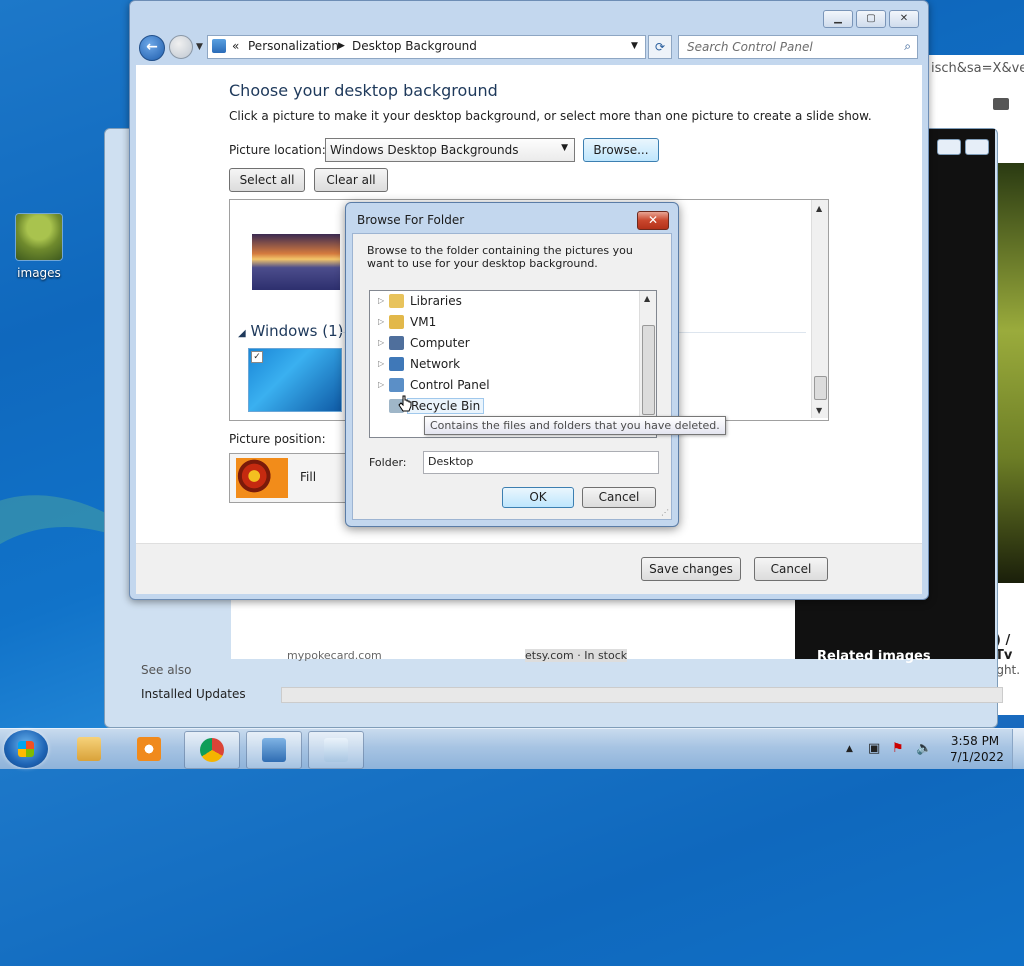  Describe the element at coordinates (504, 385) in the screenshot. I see `tree-item-control-panel: ▷ Control Panel` at that location.